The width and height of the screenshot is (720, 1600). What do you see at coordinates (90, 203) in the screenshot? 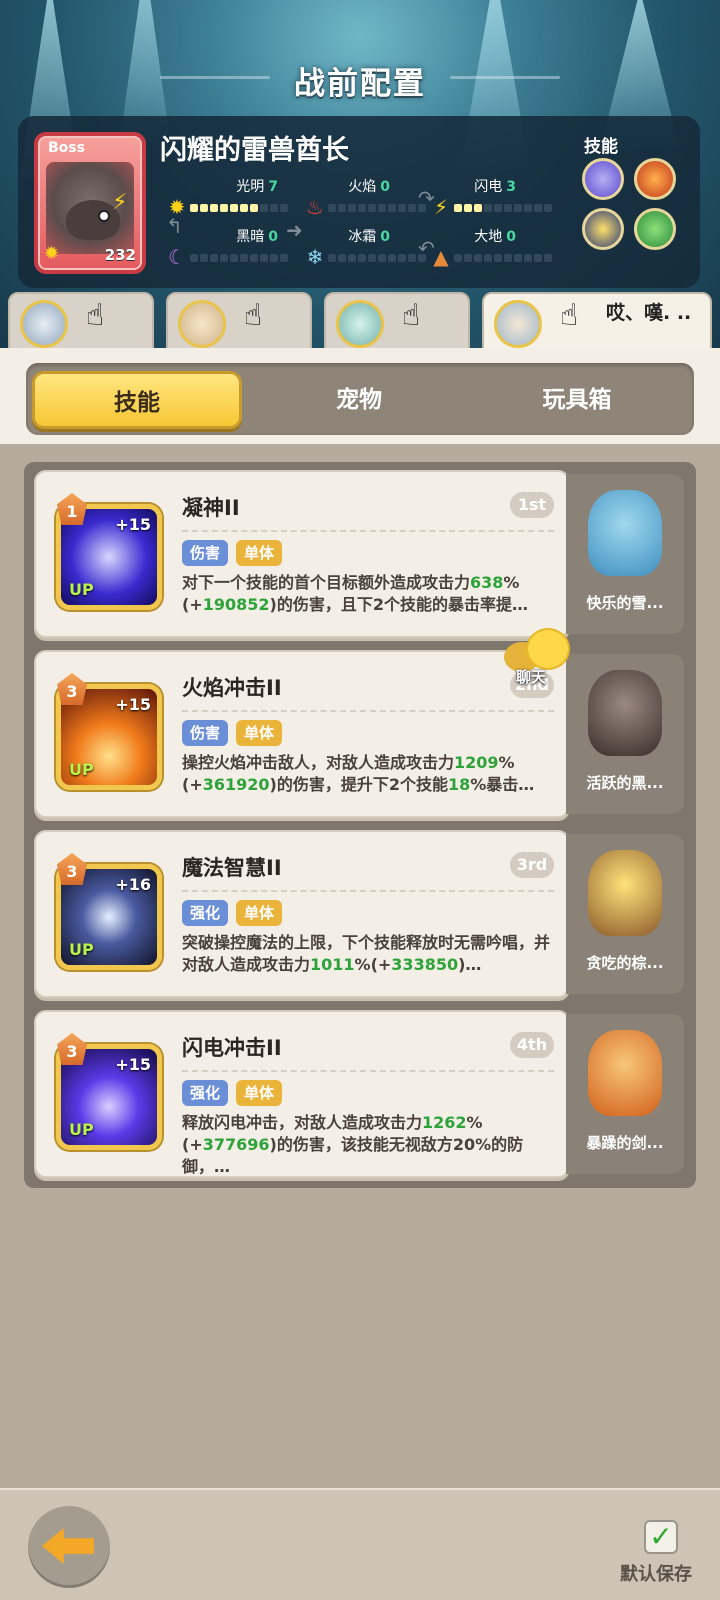
I see `boss-portrait: Boss ⚡ ✹ 232` at bounding box center [90, 203].